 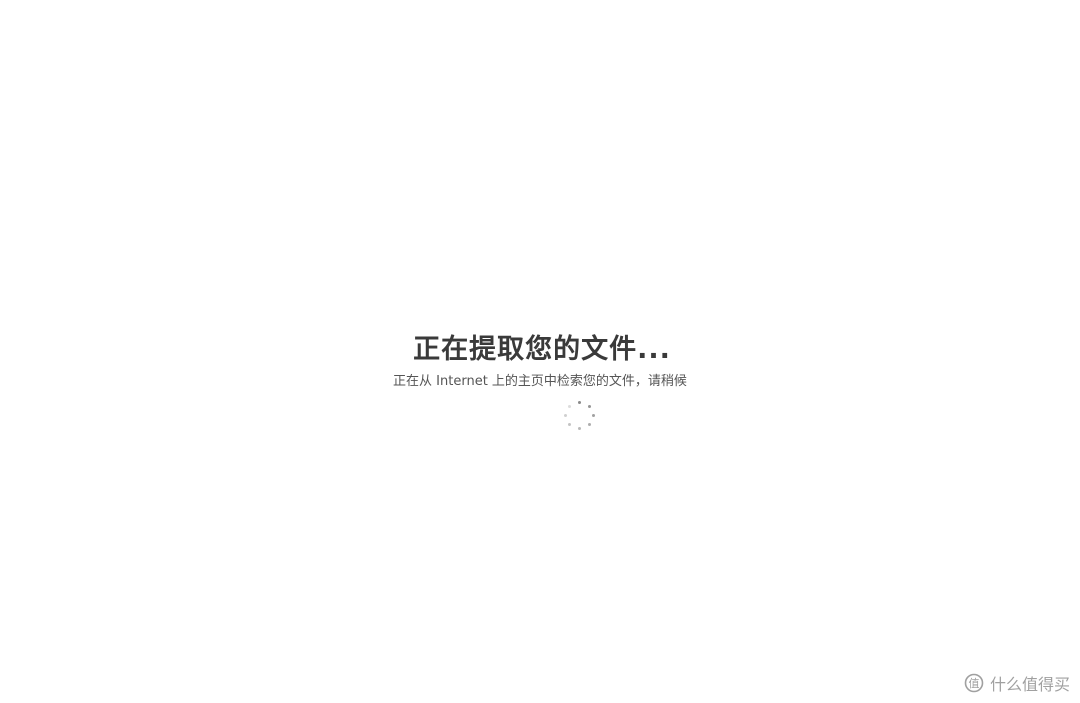 I want to click on loading-spinner-icon, so click(x=580, y=416).